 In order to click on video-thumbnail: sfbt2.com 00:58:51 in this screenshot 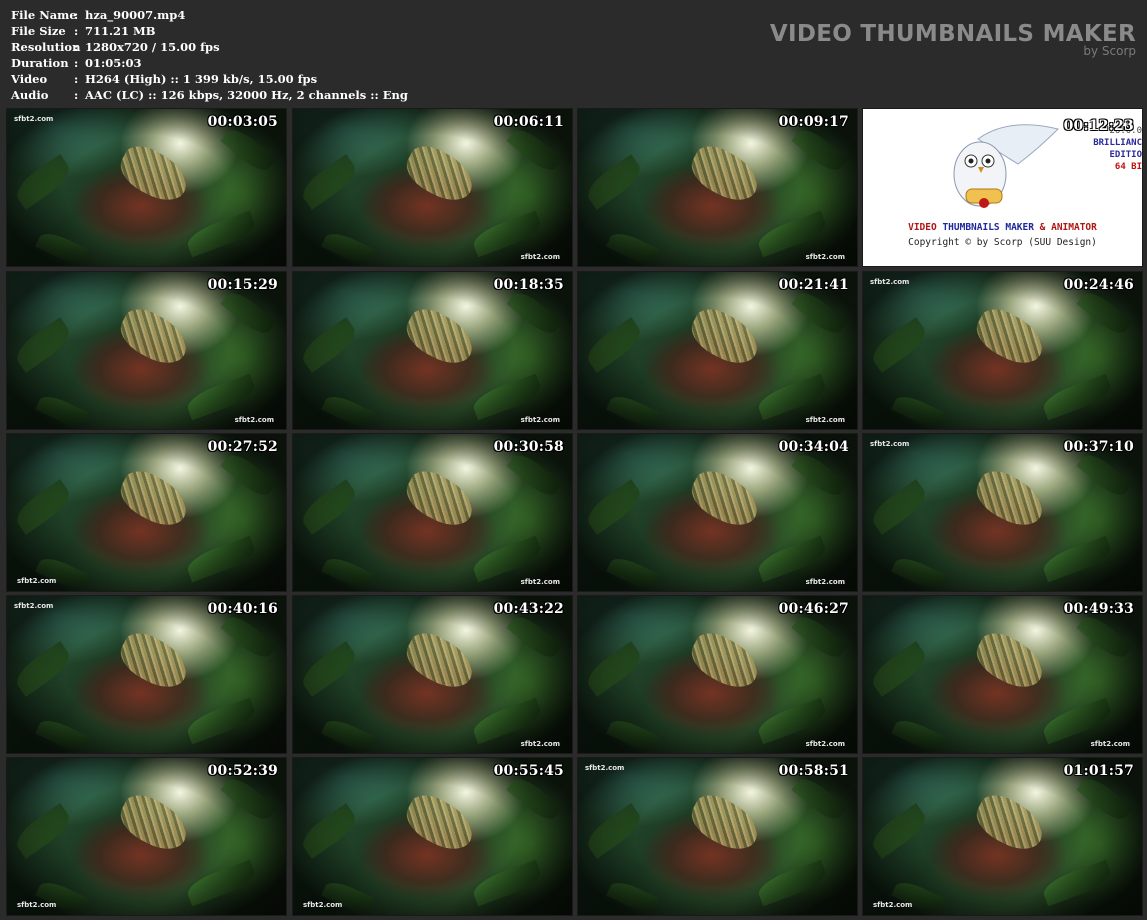, I will do `click(717, 836)`.